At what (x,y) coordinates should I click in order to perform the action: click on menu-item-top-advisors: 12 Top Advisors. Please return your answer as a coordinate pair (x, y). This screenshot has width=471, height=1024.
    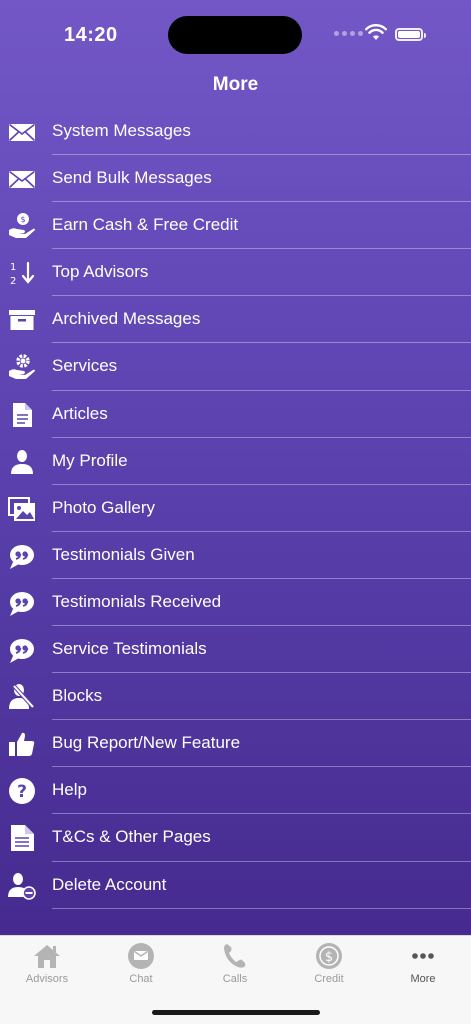
    Looking at the image, I should click on (235, 273).